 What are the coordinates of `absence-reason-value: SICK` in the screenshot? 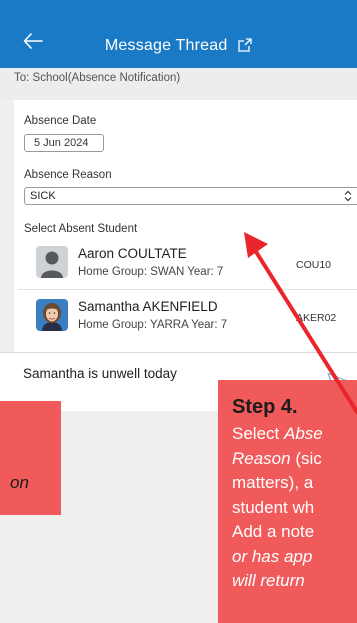 It's located at (43, 196).